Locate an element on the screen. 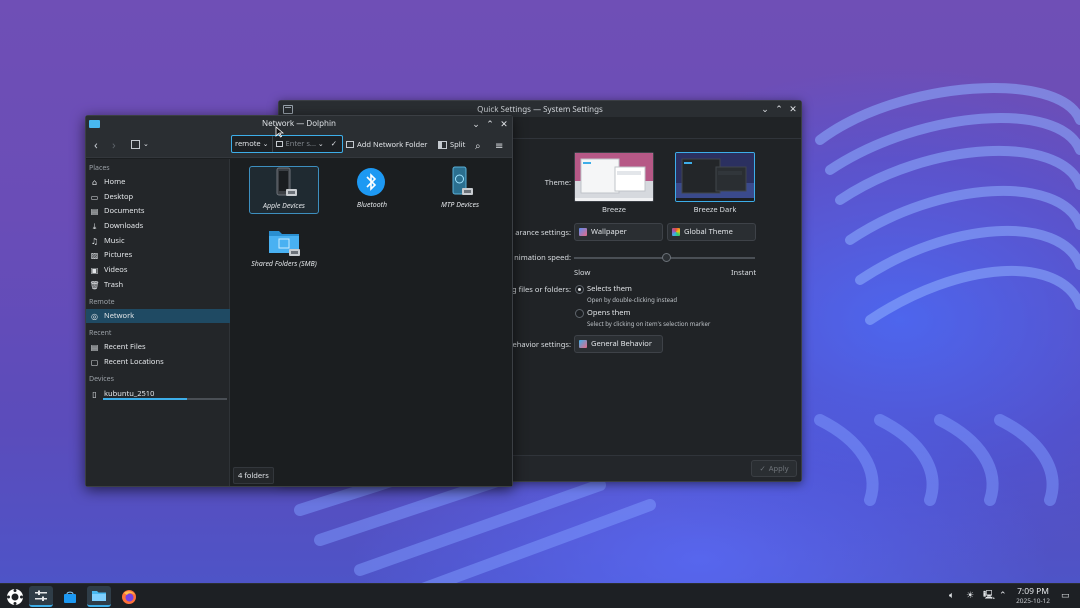 This screenshot has width=1080, height=608. search-icon: ⌕ is located at coordinates (478, 144).